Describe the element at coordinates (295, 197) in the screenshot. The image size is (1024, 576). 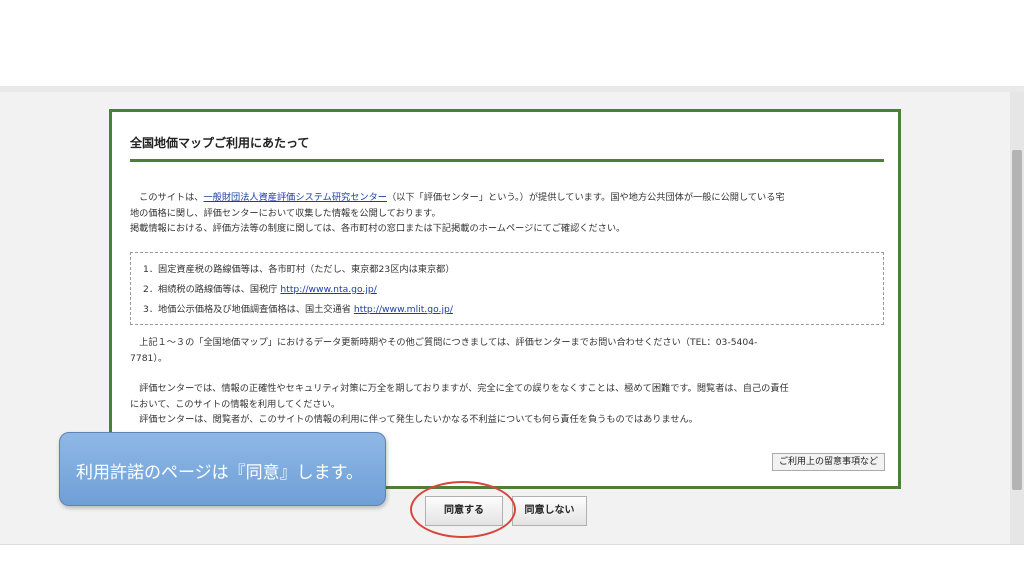
I see `center-link: 一般財団法人資産評価システム研究センター` at that location.